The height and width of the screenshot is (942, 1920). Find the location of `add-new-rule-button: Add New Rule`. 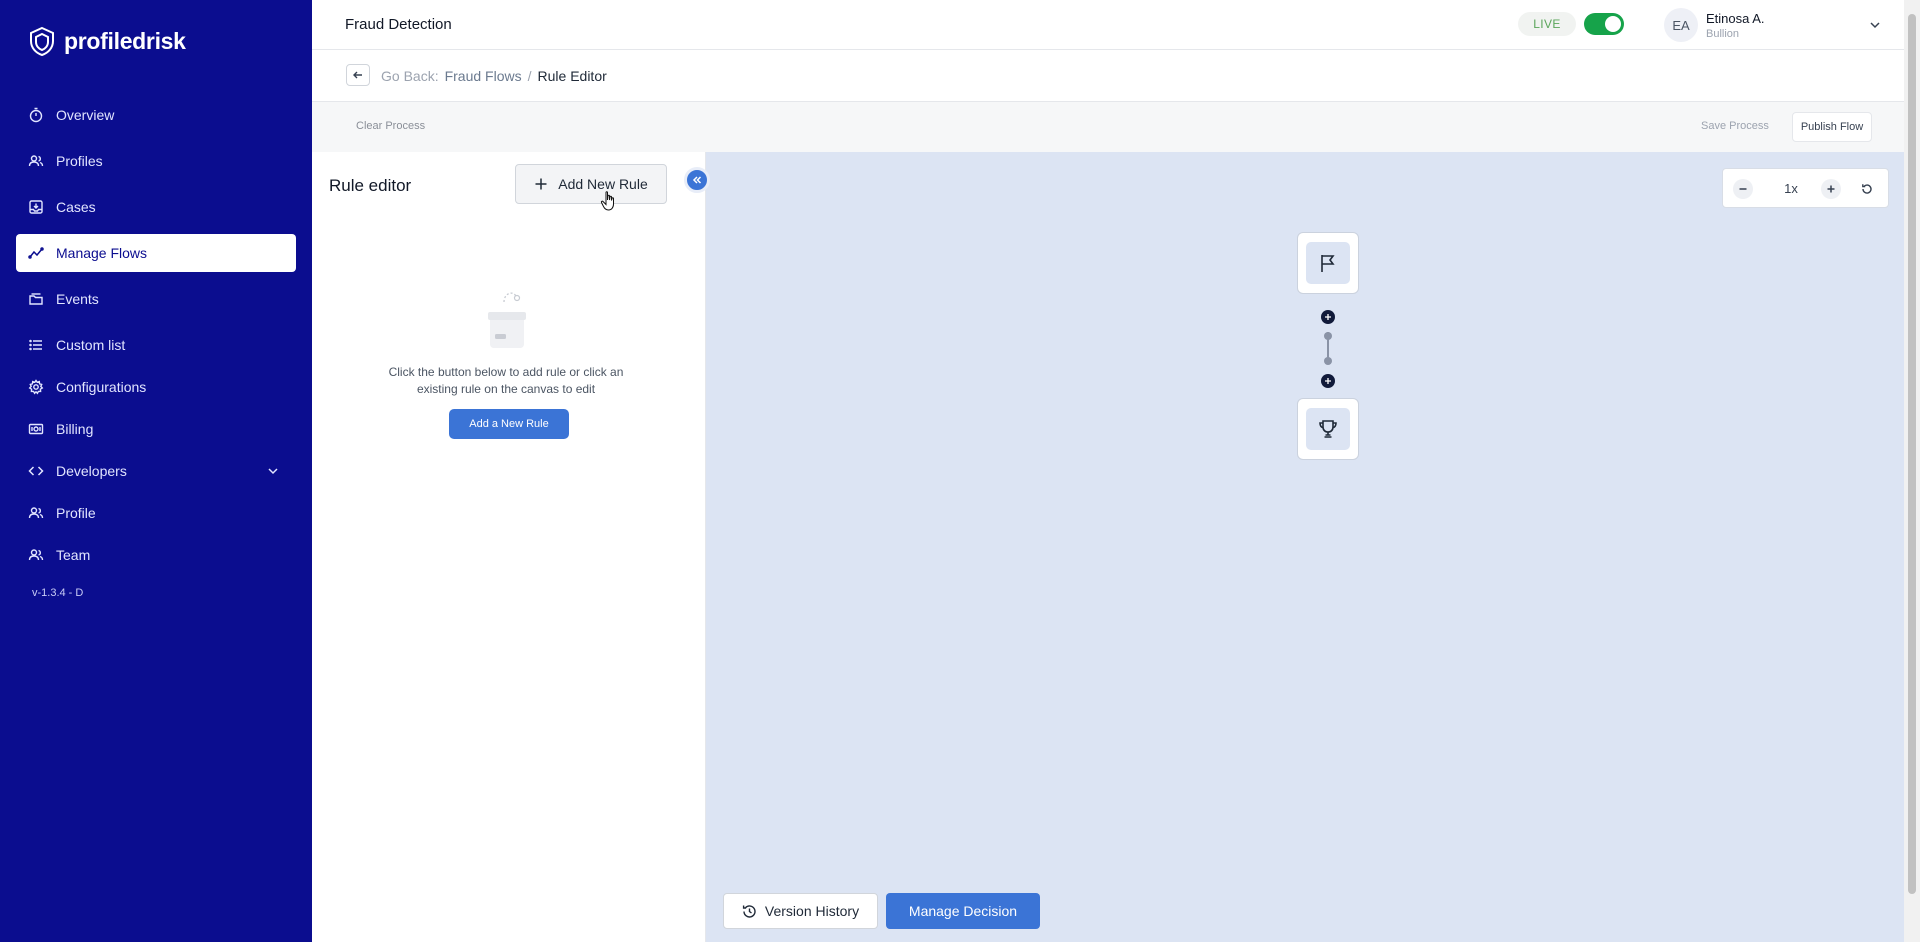

add-new-rule-button: Add New Rule is located at coordinates (591, 184).